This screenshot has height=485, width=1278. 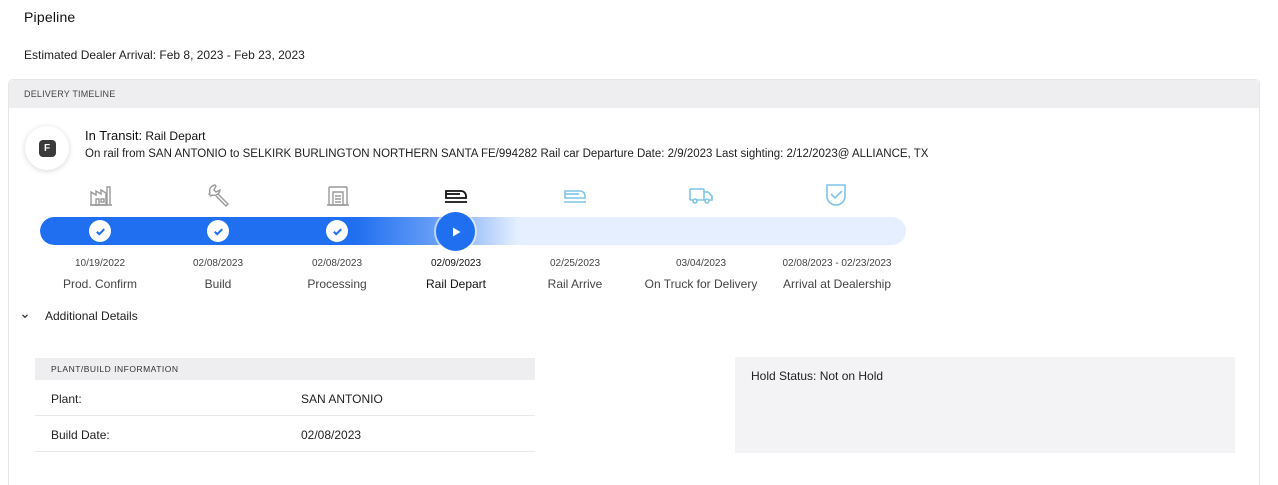 What do you see at coordinates (285, 369) in the screenshot?
I see `plant-build-header: PLANT/BUILD INFORMATION` at bounding box center [285, 369].